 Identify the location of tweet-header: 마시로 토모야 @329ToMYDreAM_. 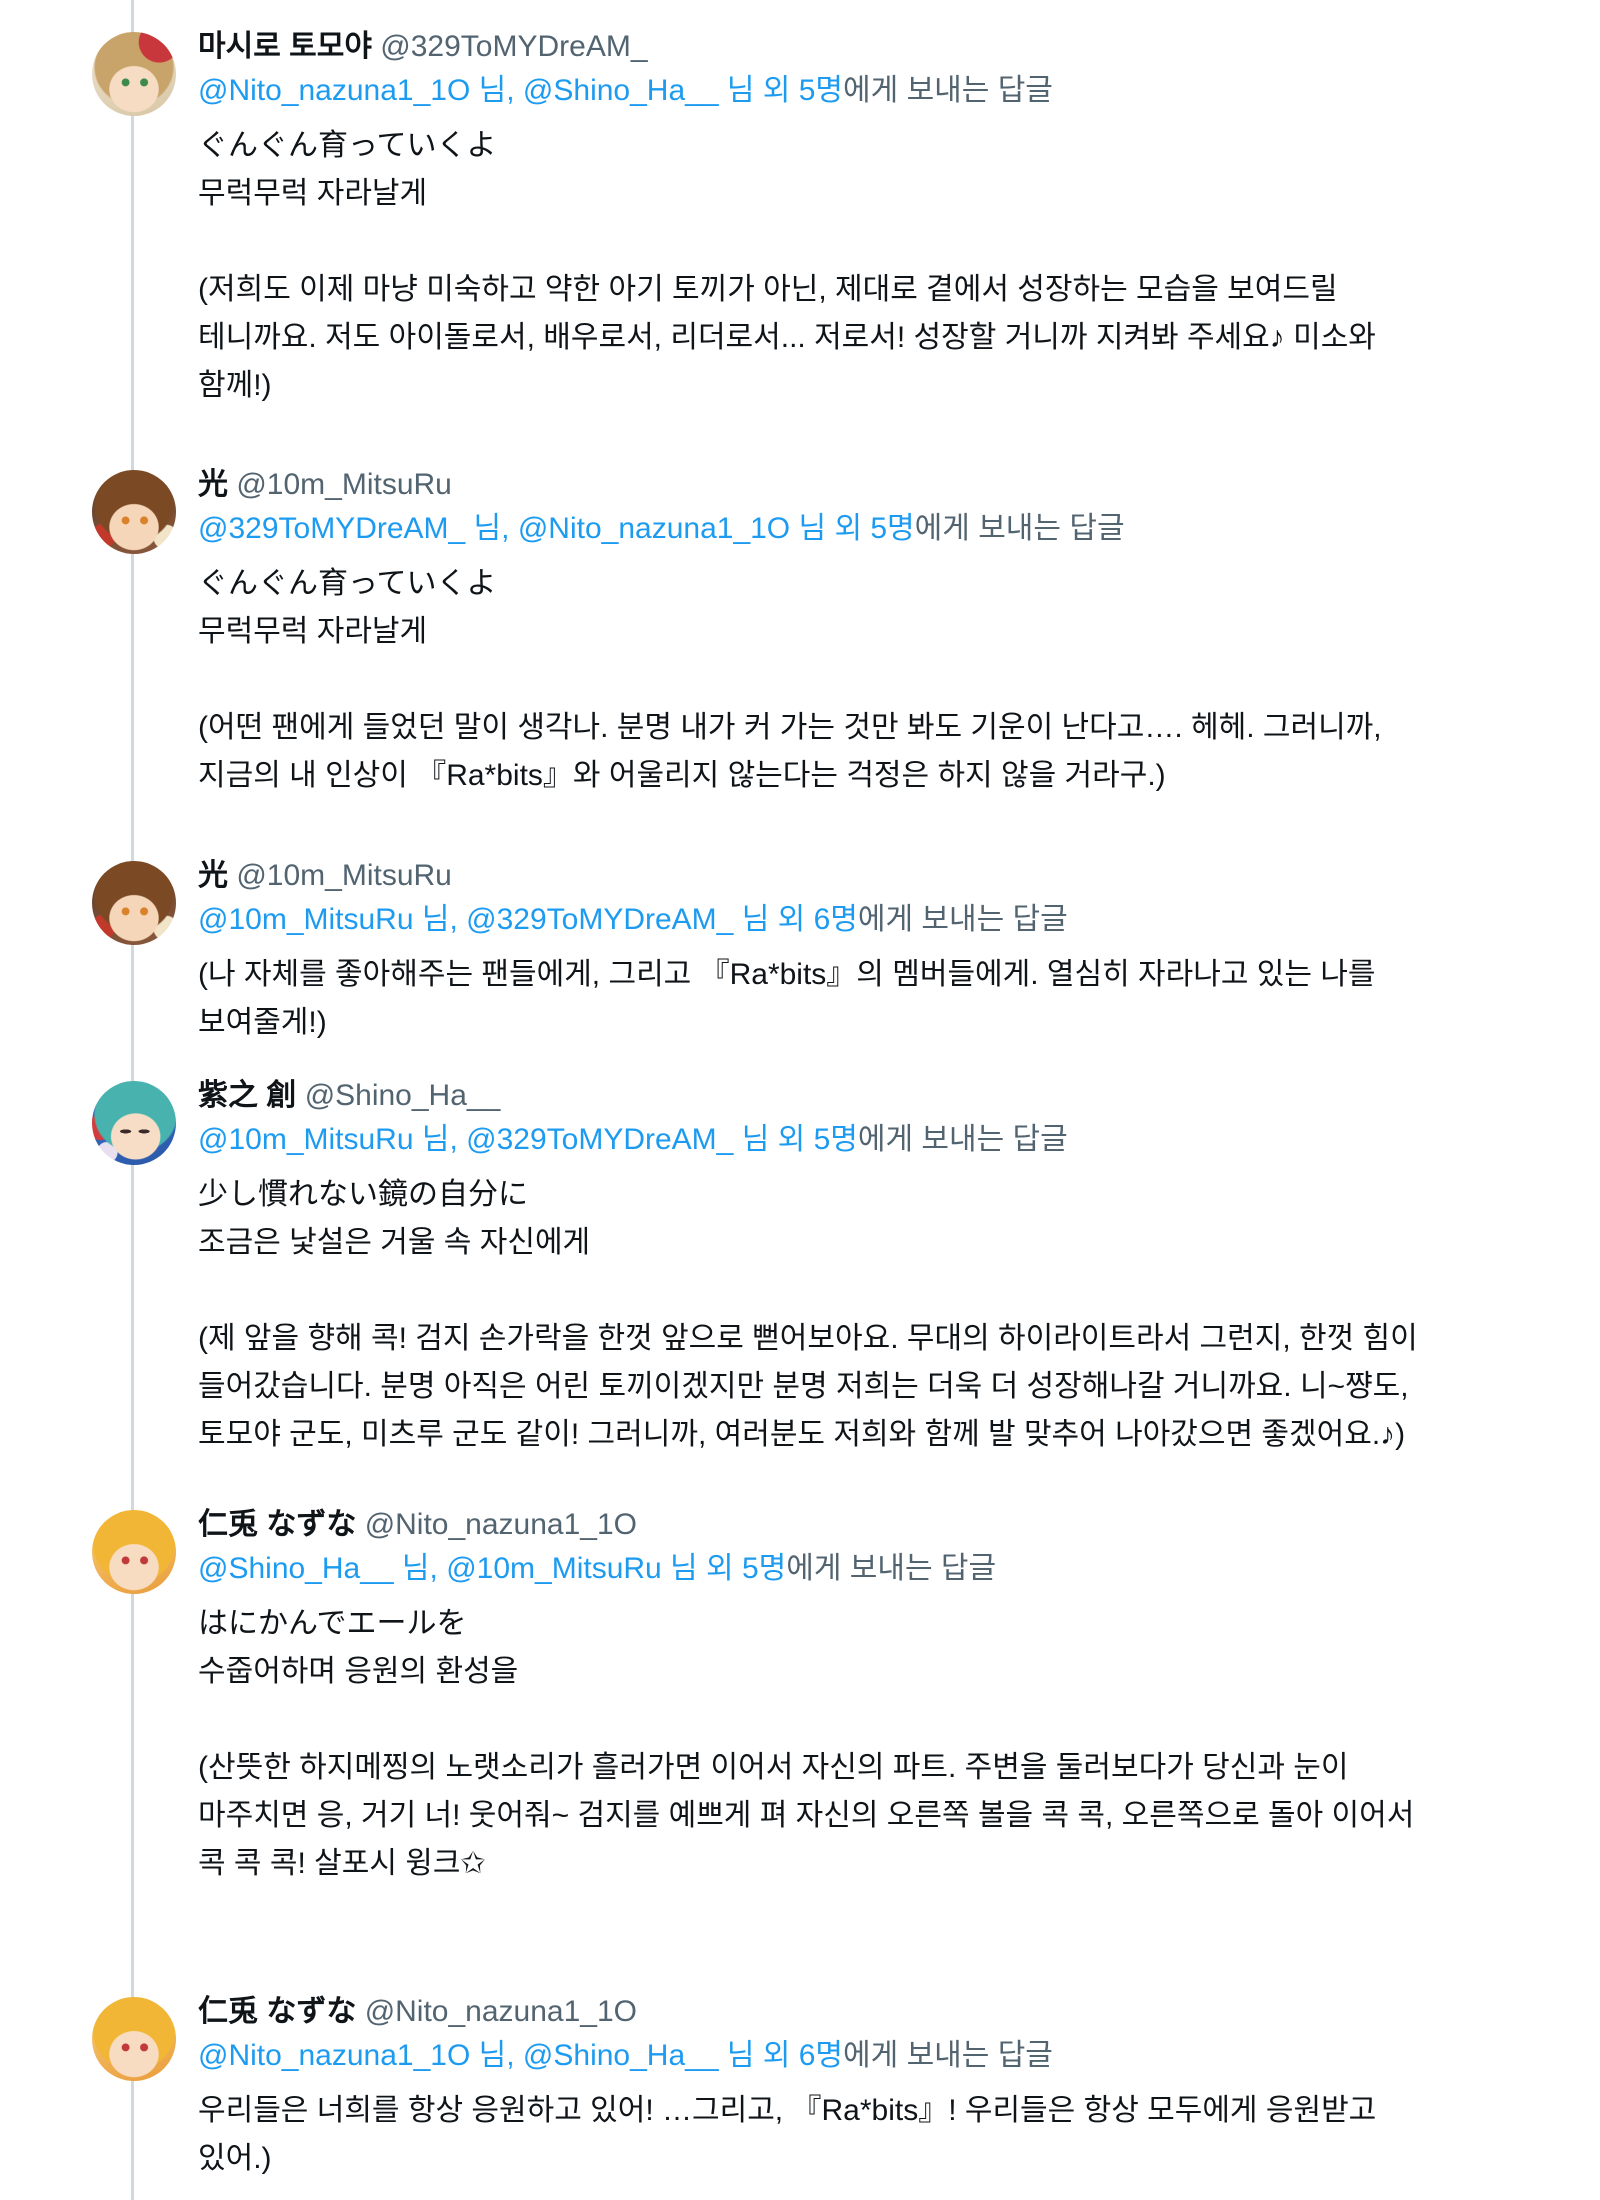
(884, 47).